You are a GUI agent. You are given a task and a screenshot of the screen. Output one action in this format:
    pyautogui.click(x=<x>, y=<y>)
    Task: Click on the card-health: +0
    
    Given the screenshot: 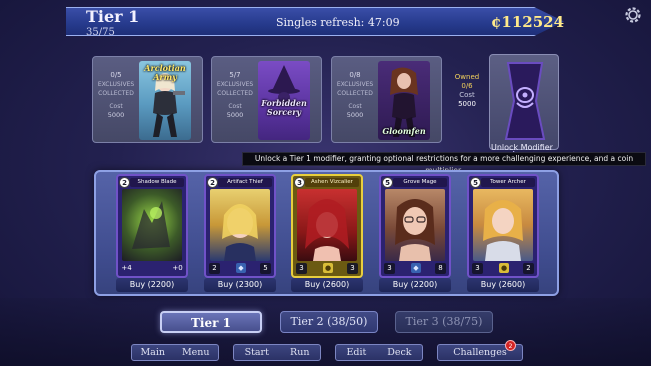 What is the action you would take?
    pyautogui.click(x=177, y=268)
    